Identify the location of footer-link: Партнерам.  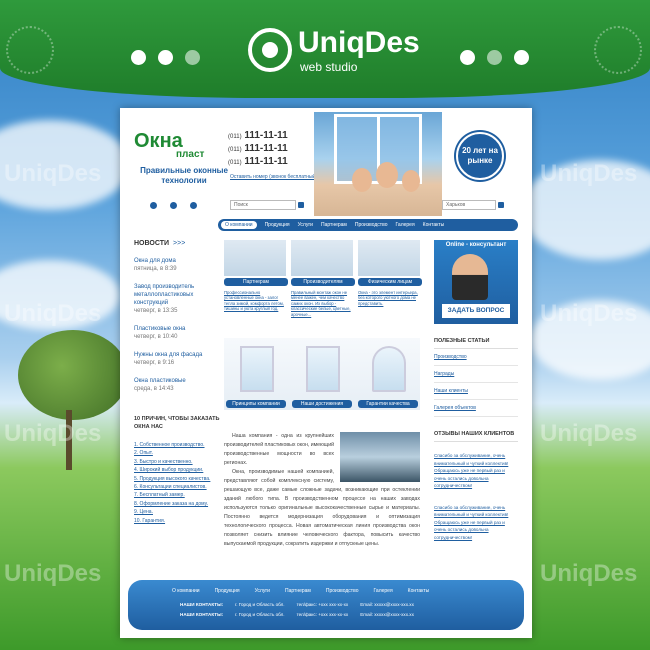
(298, 591).